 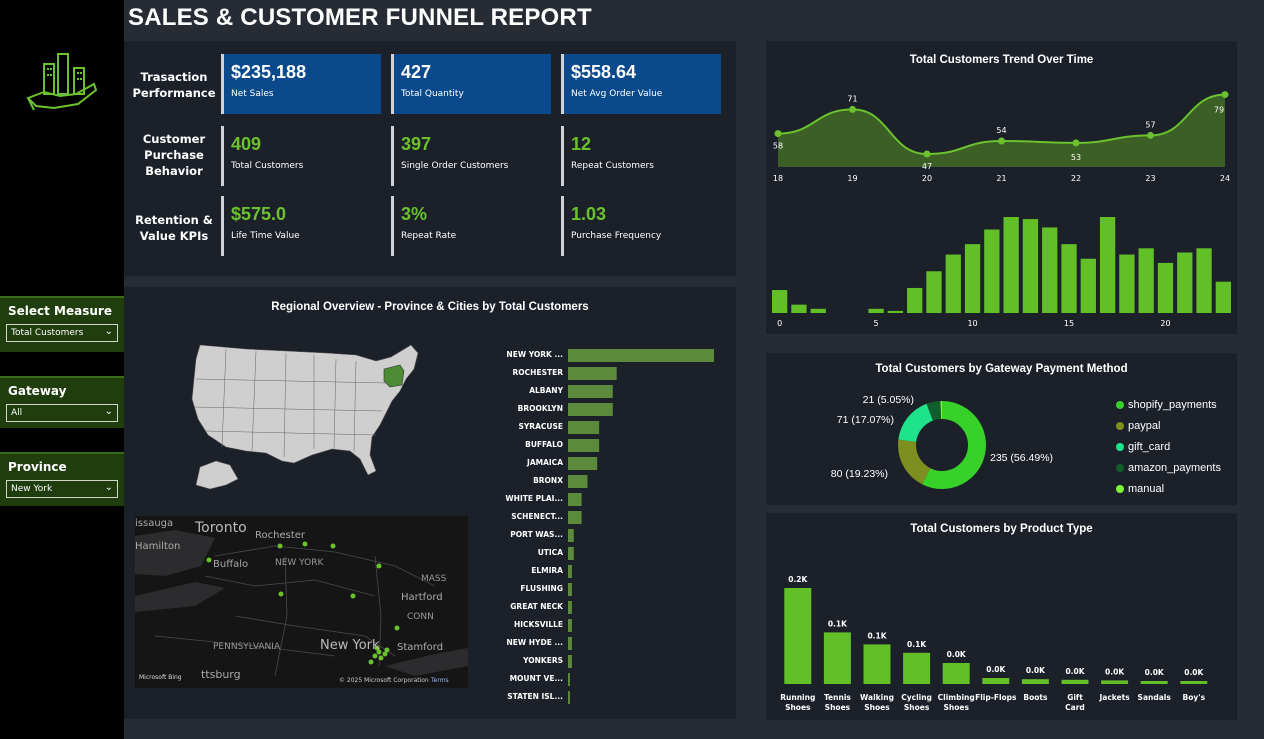 I want to click on legend-item: shopify_payments, so click(x=1166, y=405).